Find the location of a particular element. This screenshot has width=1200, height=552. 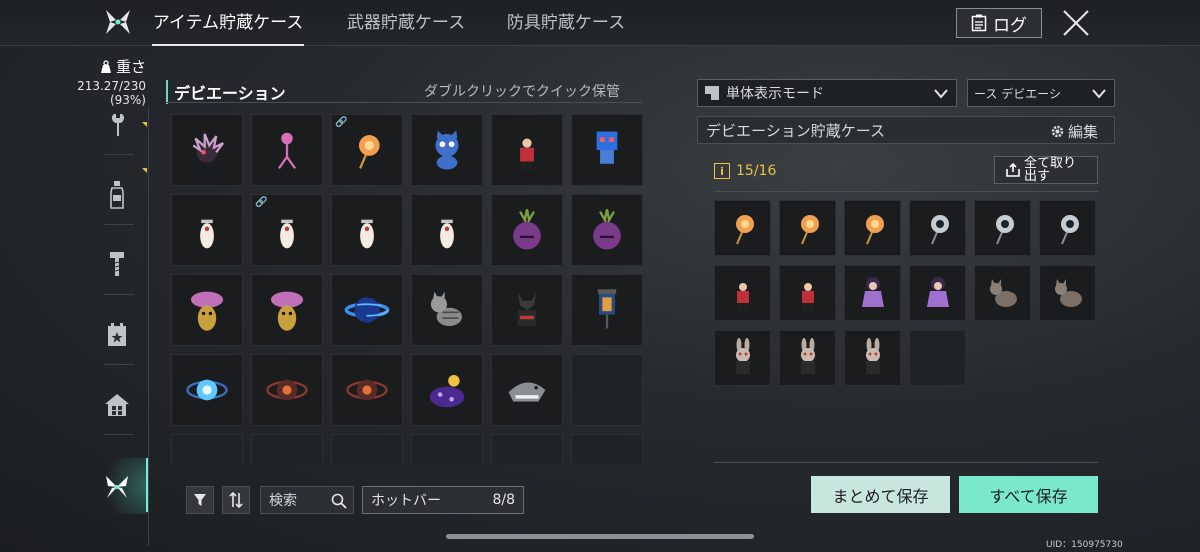

take-all-button: 全て取り出す is located at coordinates (1046, 170).